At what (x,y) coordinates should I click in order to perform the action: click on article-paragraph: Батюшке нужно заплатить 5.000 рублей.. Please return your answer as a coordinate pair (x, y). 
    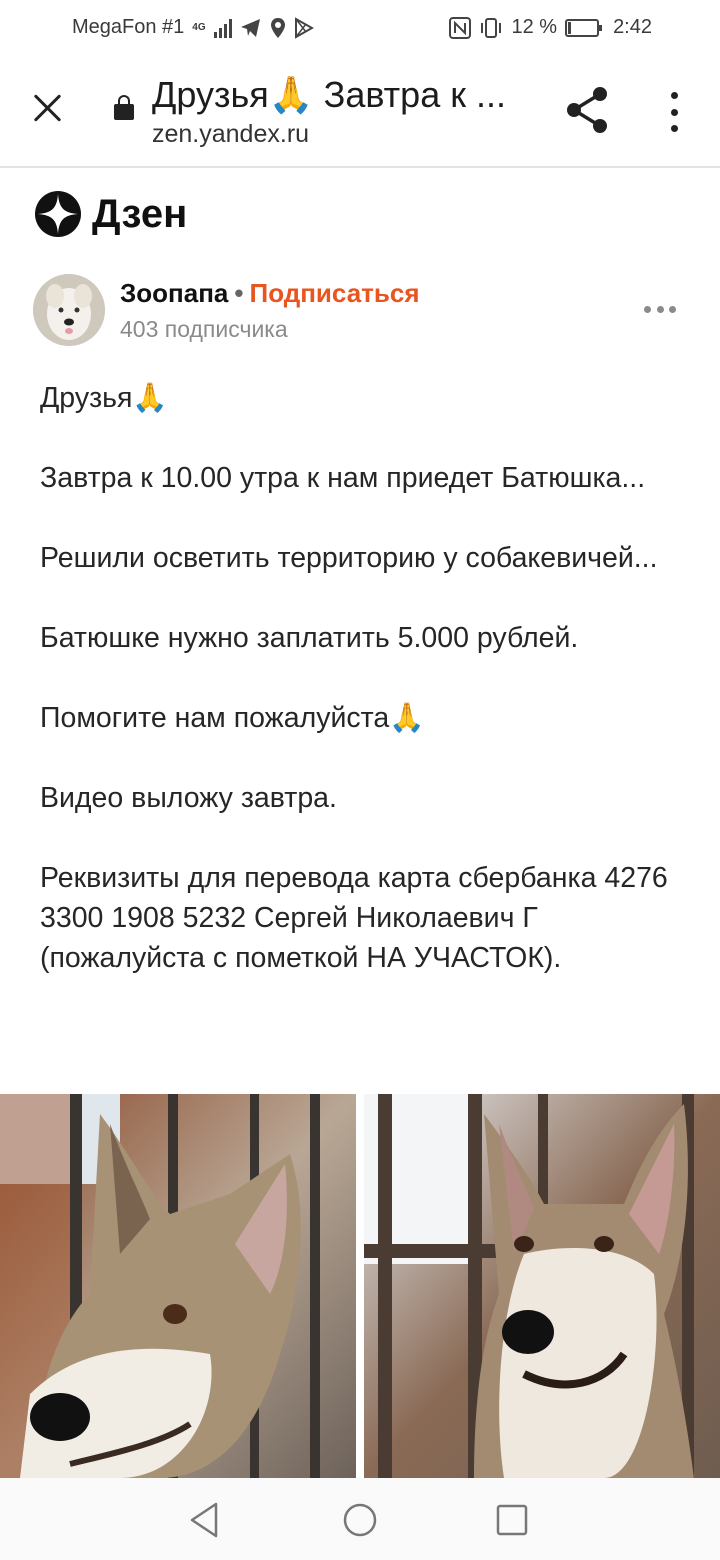
    Looking at the image, I should click on (309, 638).